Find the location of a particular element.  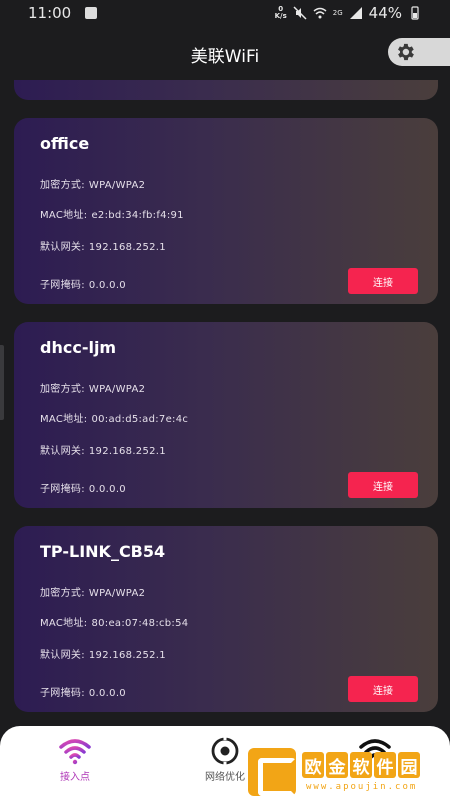

bottom-nav: 接入点 网络优化 is located at coordinates (225, 763).